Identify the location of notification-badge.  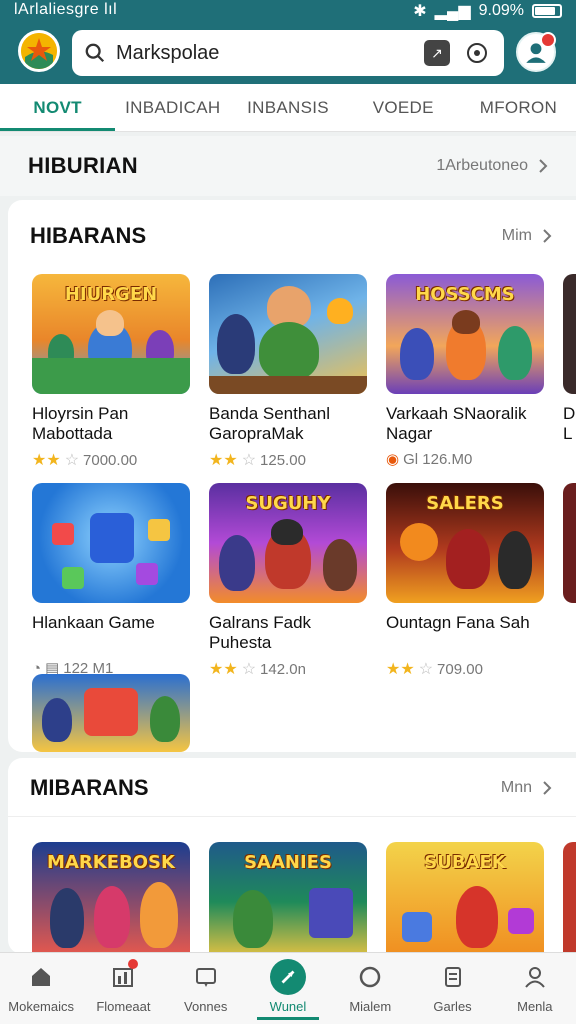
(548, 40).